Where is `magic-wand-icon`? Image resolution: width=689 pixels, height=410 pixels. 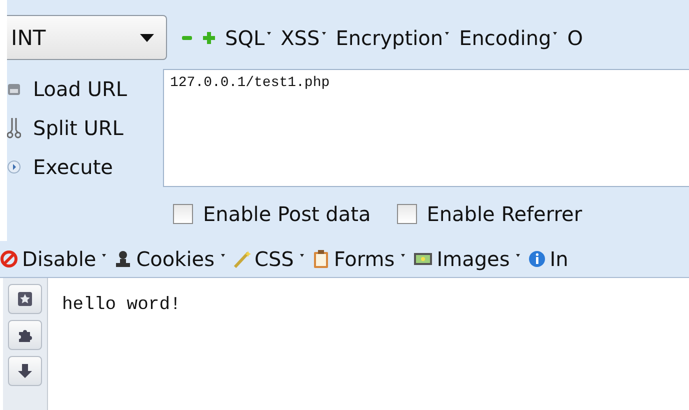
magic-wand-icon is located at coordinates (241, 259).